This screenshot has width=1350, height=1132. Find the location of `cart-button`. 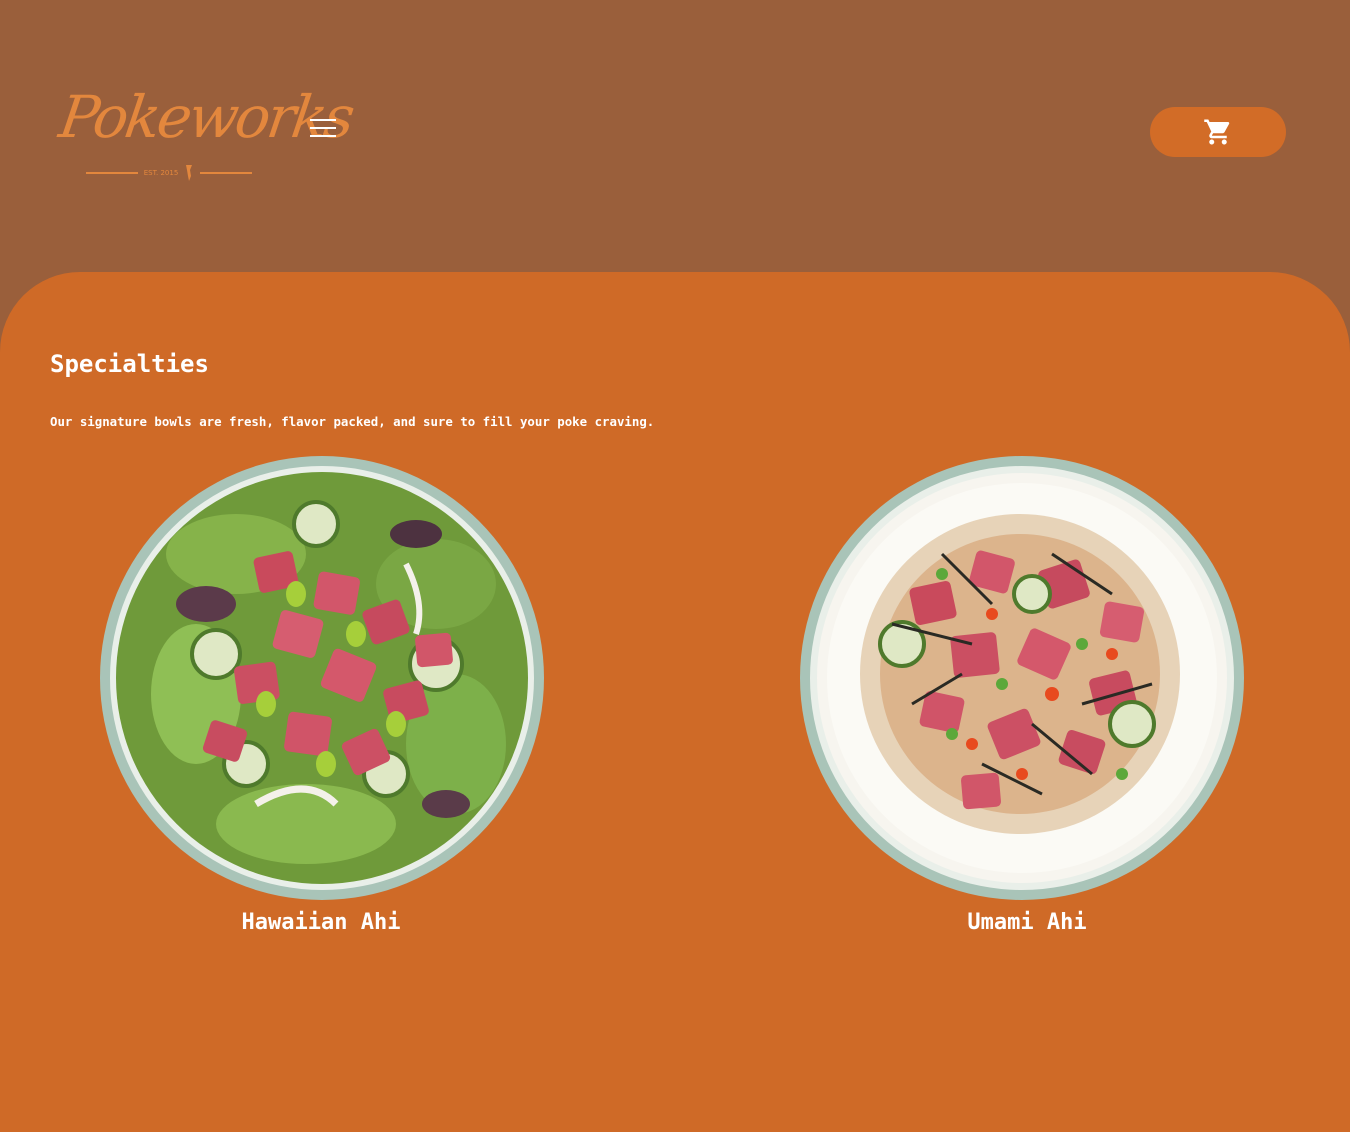

cart-button is located at coordinates (1218, 132).